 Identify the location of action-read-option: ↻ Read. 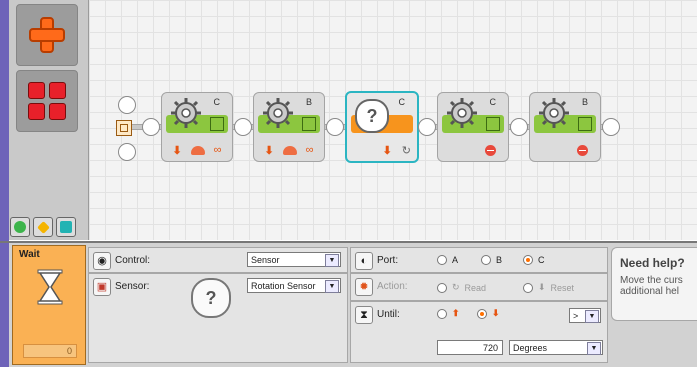
(461, 287).